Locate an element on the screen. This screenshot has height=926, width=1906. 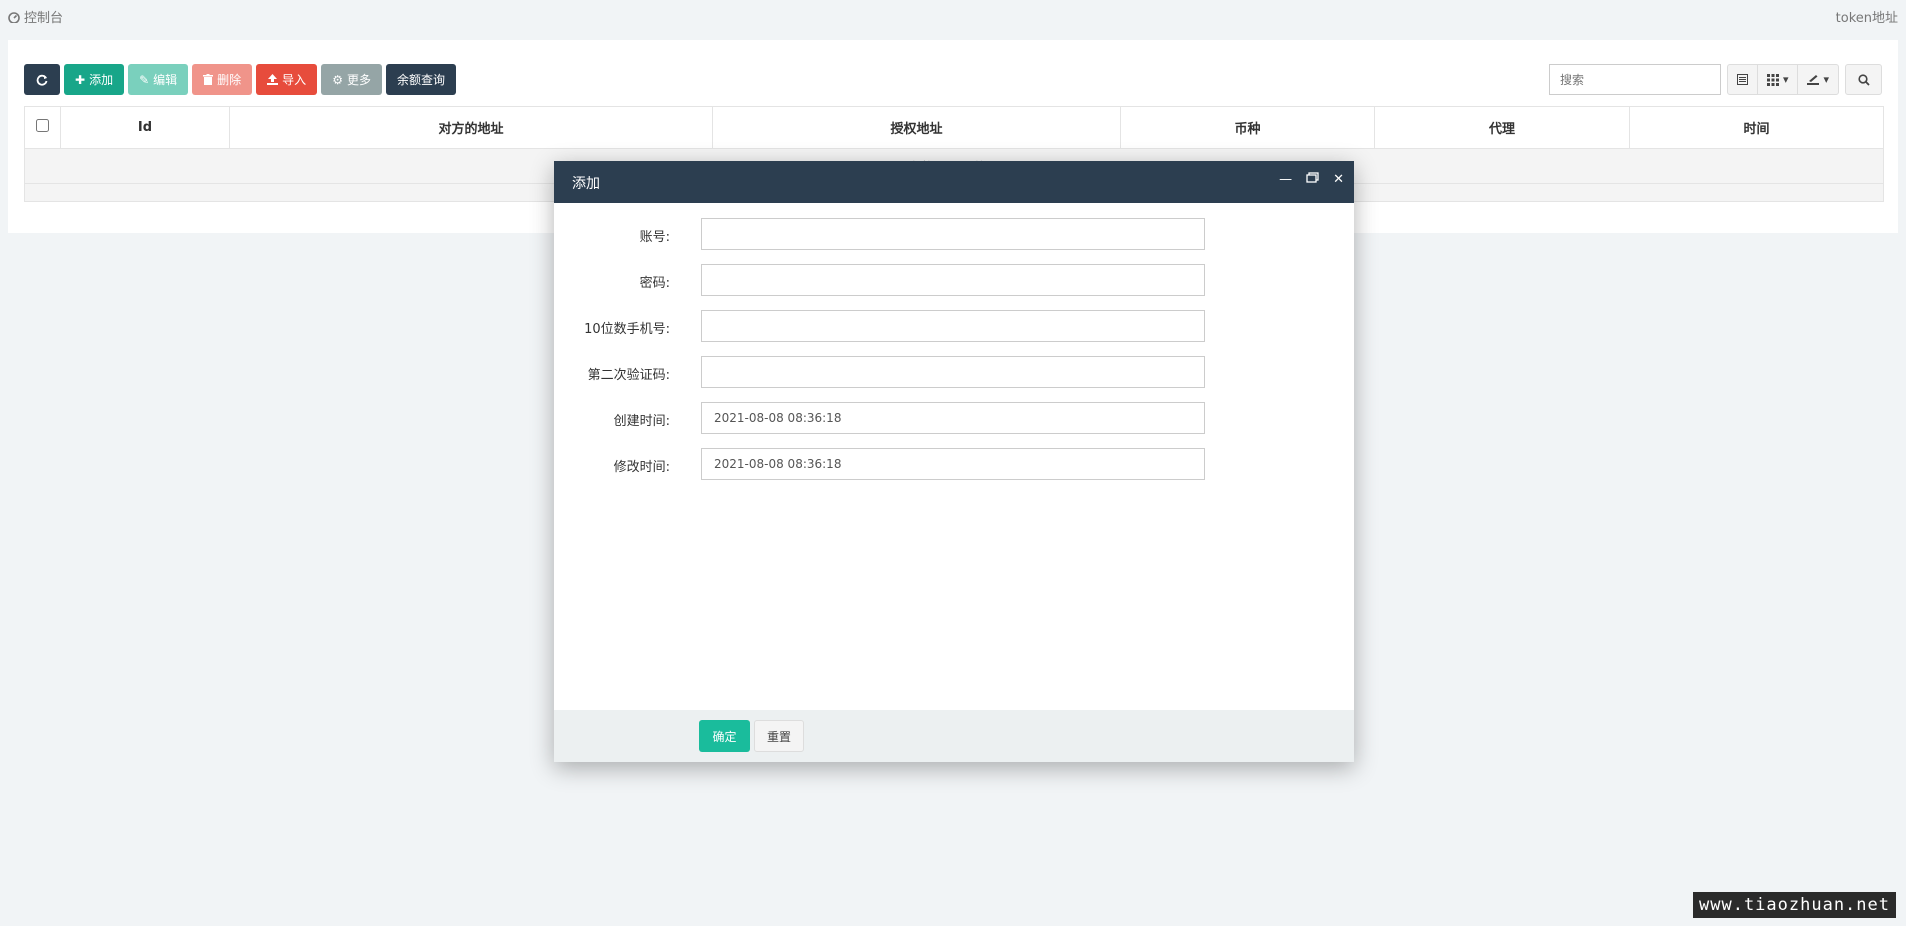
phone-field is located at coordinates (953, 326).